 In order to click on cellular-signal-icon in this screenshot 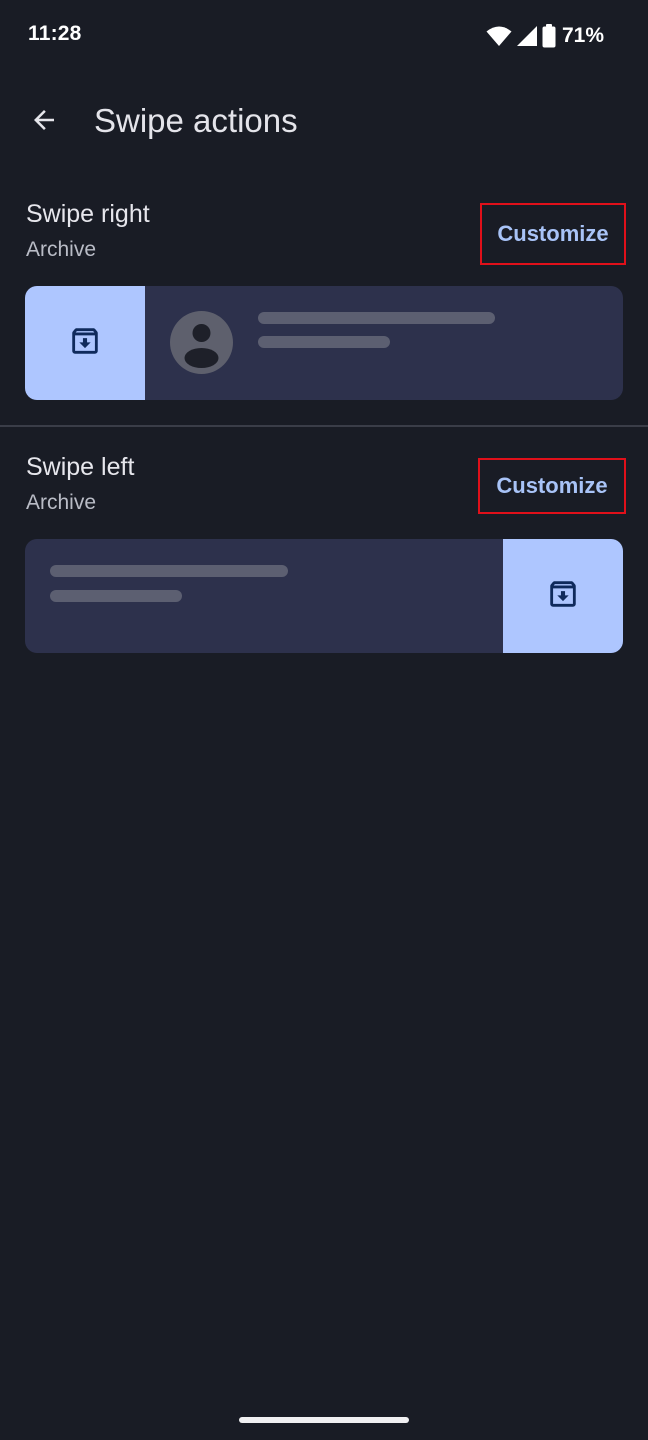, I will do `click(527, 36)`.